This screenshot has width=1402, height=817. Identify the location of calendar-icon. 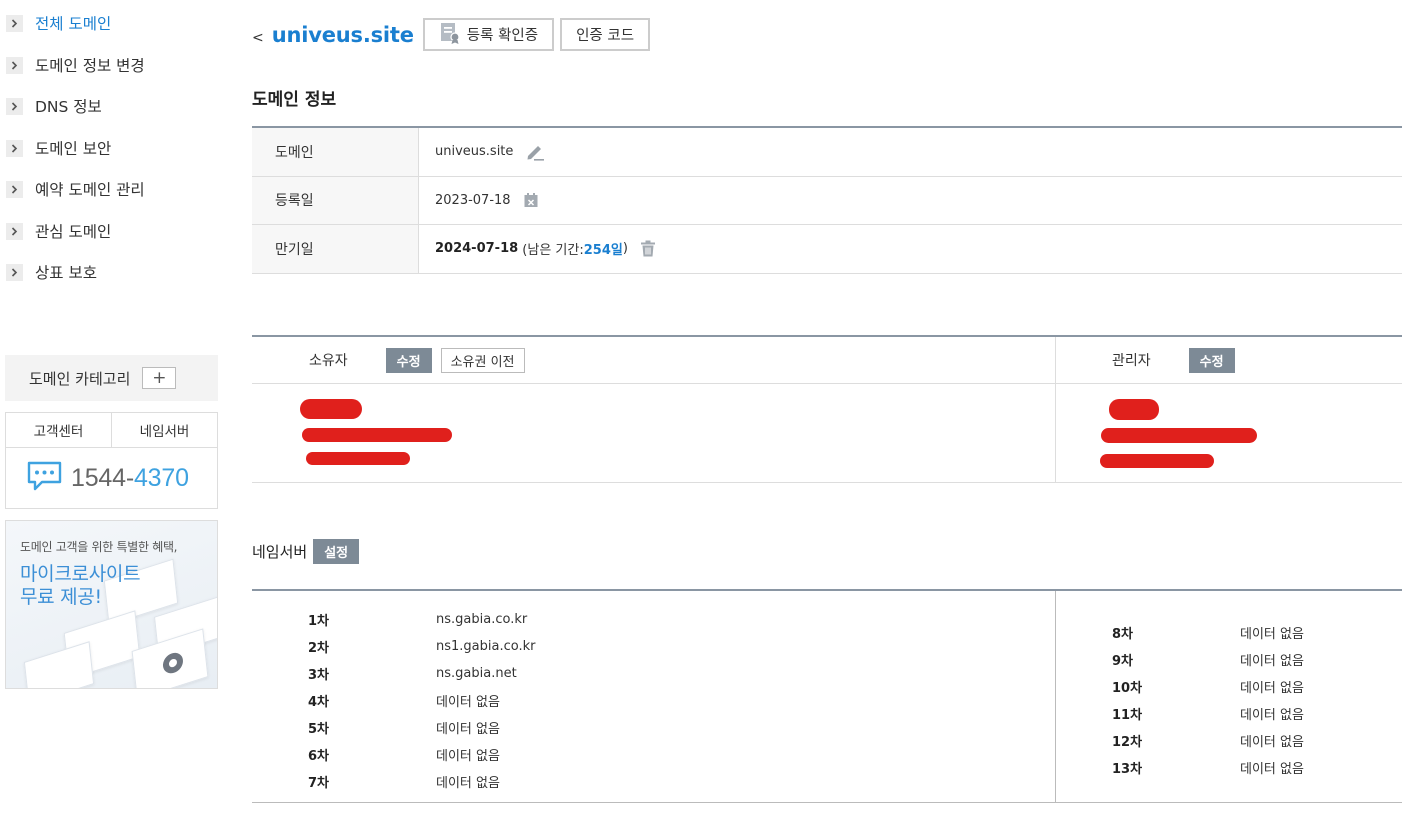
(531, 200).